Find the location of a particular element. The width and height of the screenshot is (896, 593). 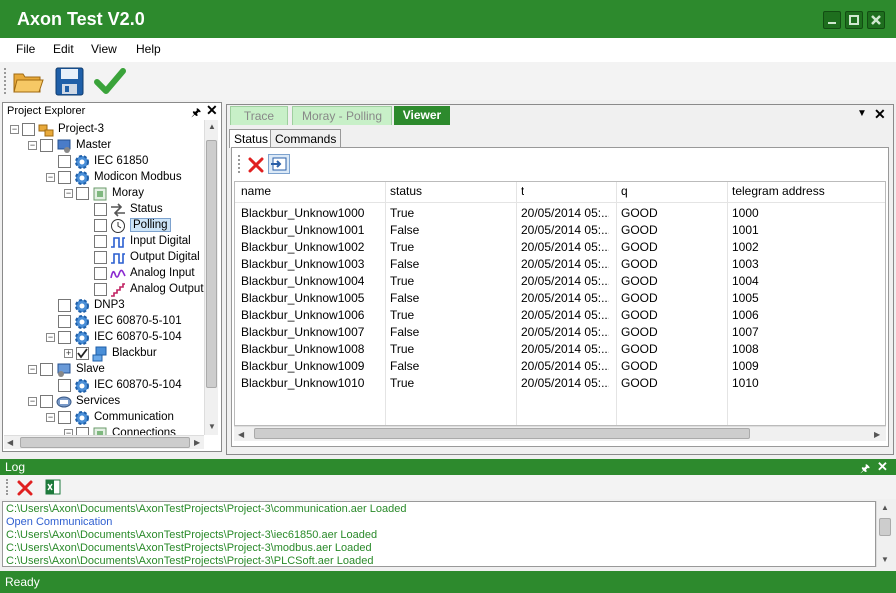

log-vertical-scrollbar: ▲ ▼ is located at coordinates (884, 534).